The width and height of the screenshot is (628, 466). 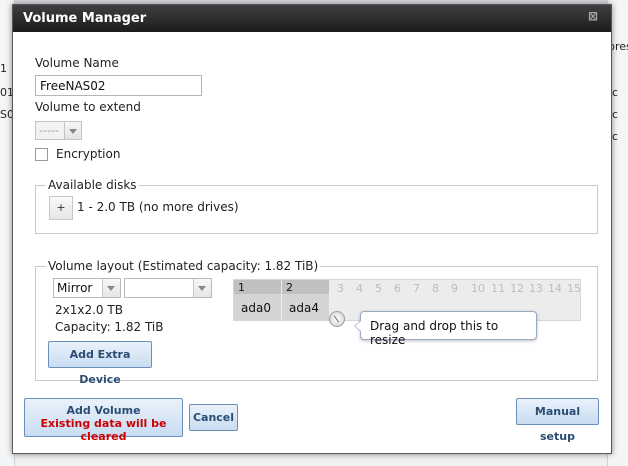 I want to click on grid-column-inactive: 15, so click(x=574, y=288).